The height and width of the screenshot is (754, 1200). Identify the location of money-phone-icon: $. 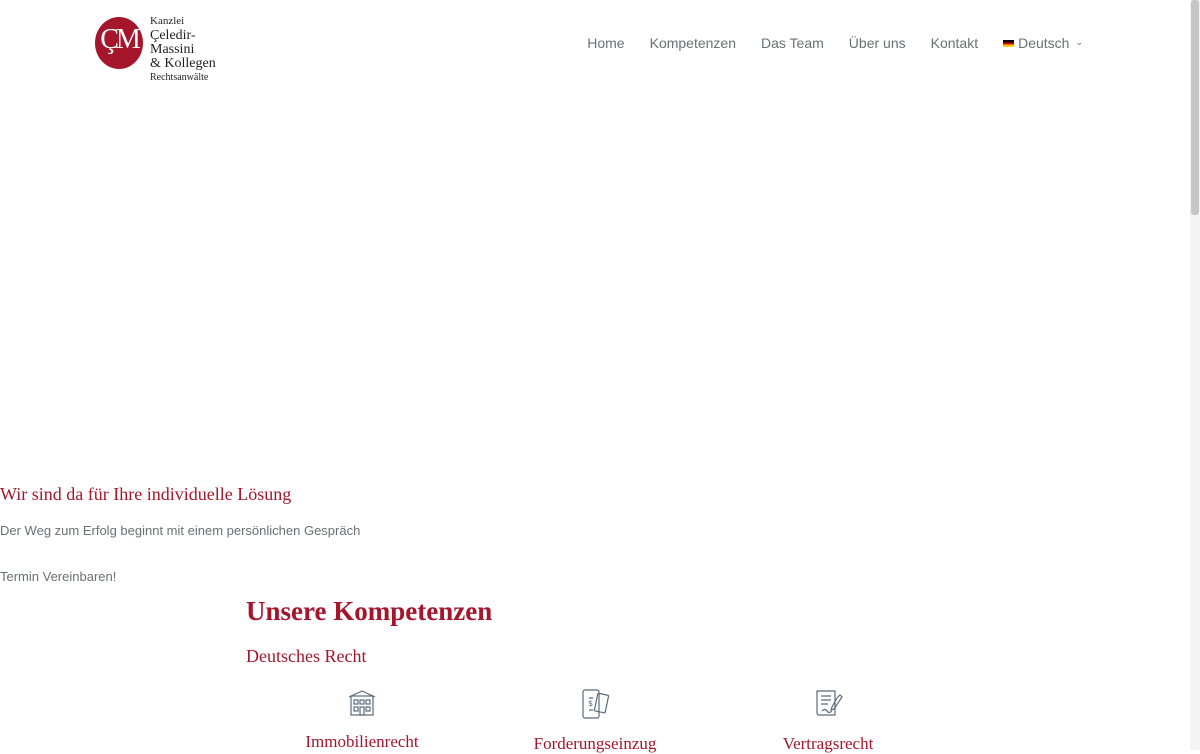
(596, 704).